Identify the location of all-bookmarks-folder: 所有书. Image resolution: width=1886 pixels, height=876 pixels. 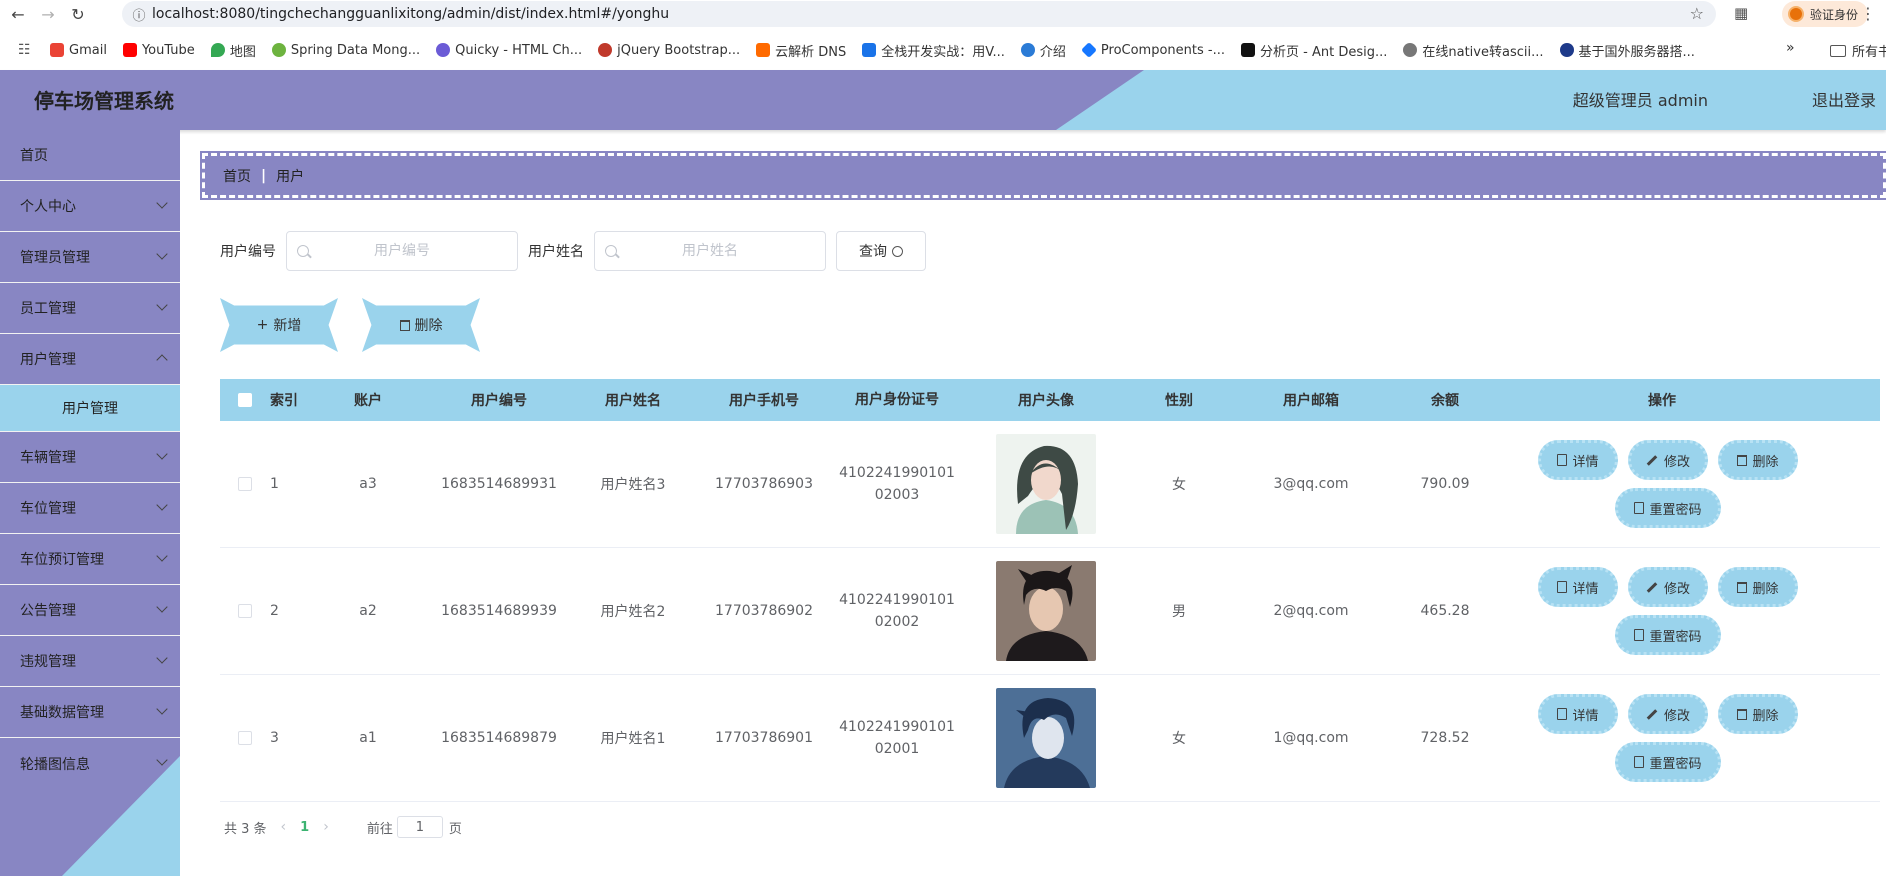
(1858, 50).